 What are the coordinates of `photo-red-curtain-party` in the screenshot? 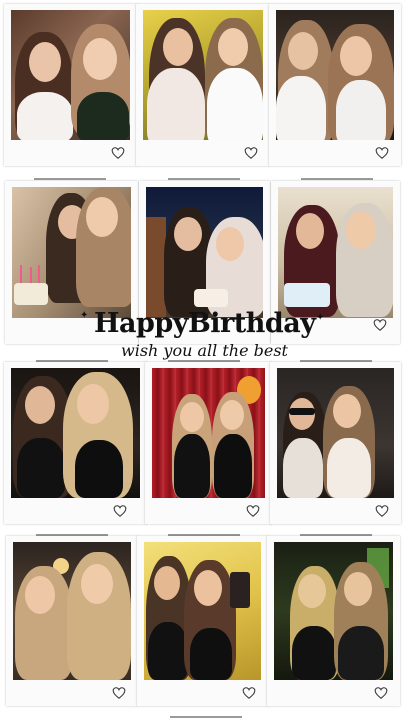 It's located at (208, 433).